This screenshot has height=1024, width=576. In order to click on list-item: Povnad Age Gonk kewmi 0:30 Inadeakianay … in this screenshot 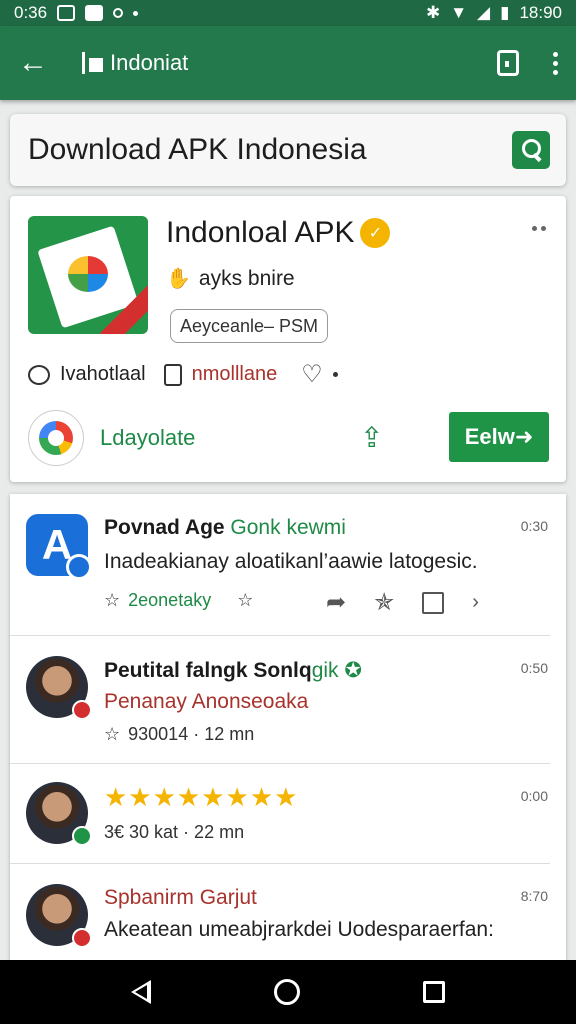, I will do `click(288, 565)`.